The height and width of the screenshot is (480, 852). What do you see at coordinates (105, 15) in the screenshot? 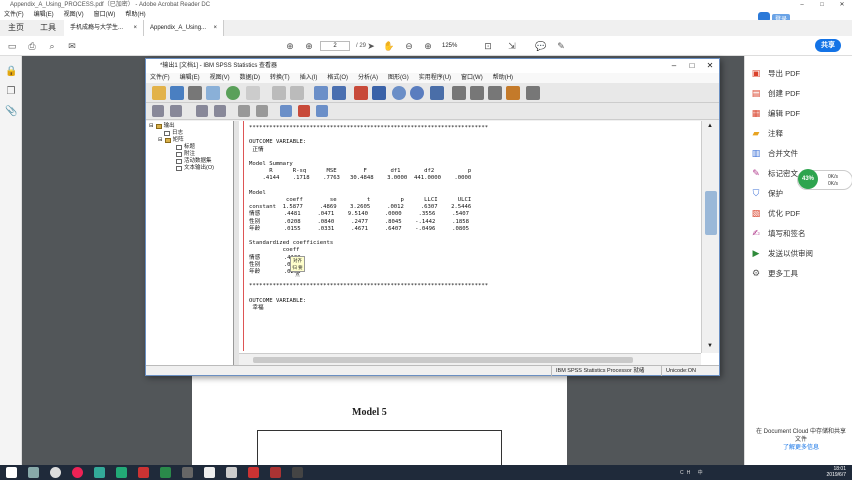
I see `menu-window: 窗口(W)` at bounding box center [105, 15].